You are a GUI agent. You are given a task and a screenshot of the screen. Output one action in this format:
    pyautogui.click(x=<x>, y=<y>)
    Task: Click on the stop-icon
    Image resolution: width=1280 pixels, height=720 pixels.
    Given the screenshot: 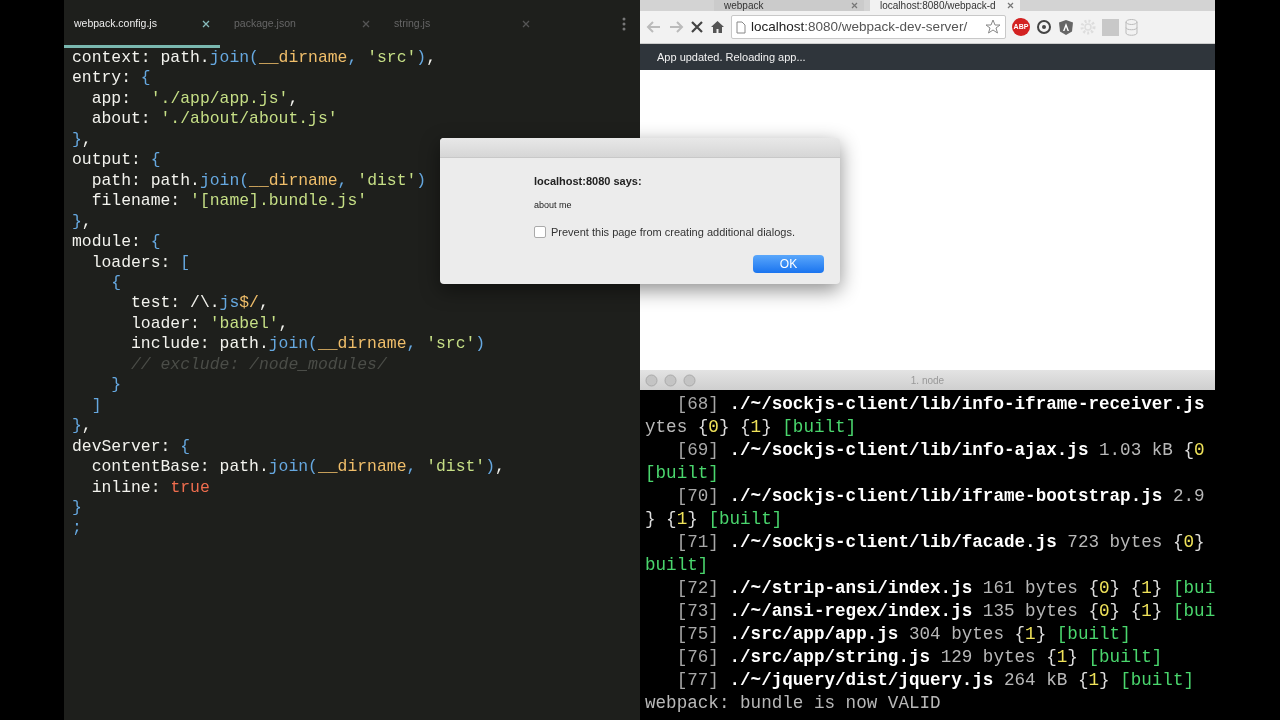 What is the action you would take?
    pyautogui.click(x=697, y=27)
    